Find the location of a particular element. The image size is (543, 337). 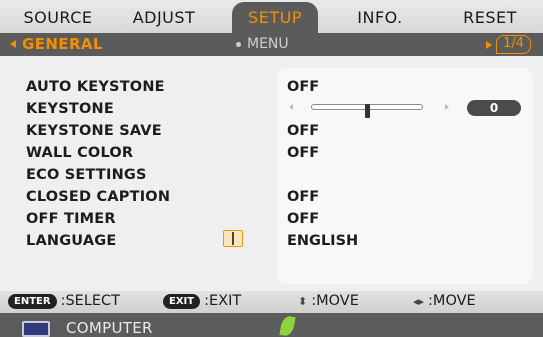

status-bar: COMPUTER is located at coordinates (271, 325).